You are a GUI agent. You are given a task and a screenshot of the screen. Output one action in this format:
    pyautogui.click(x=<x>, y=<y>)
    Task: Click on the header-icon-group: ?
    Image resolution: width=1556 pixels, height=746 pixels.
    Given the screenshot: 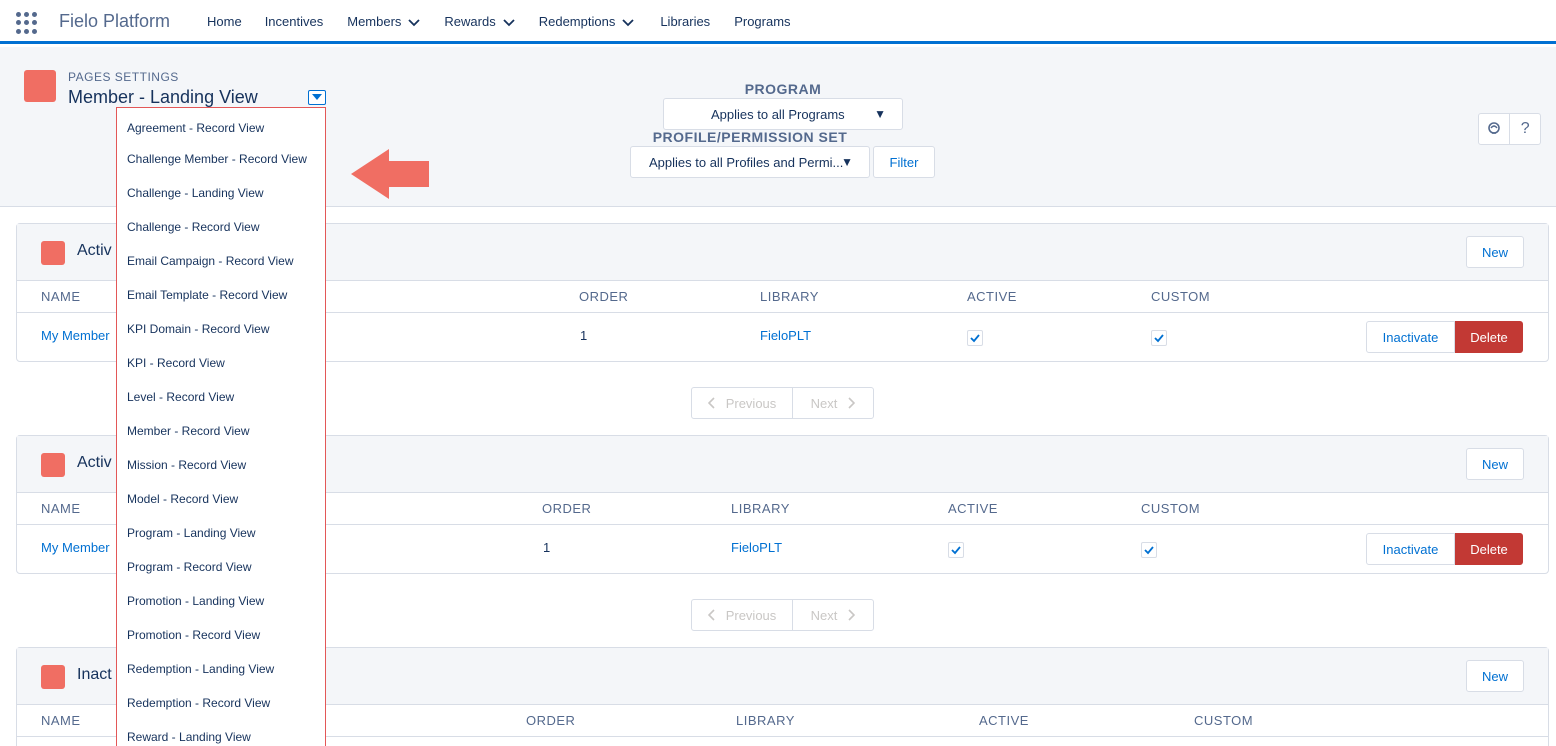 What is the action you would take?
    pyautogui.click(x=1509, y=129)
    